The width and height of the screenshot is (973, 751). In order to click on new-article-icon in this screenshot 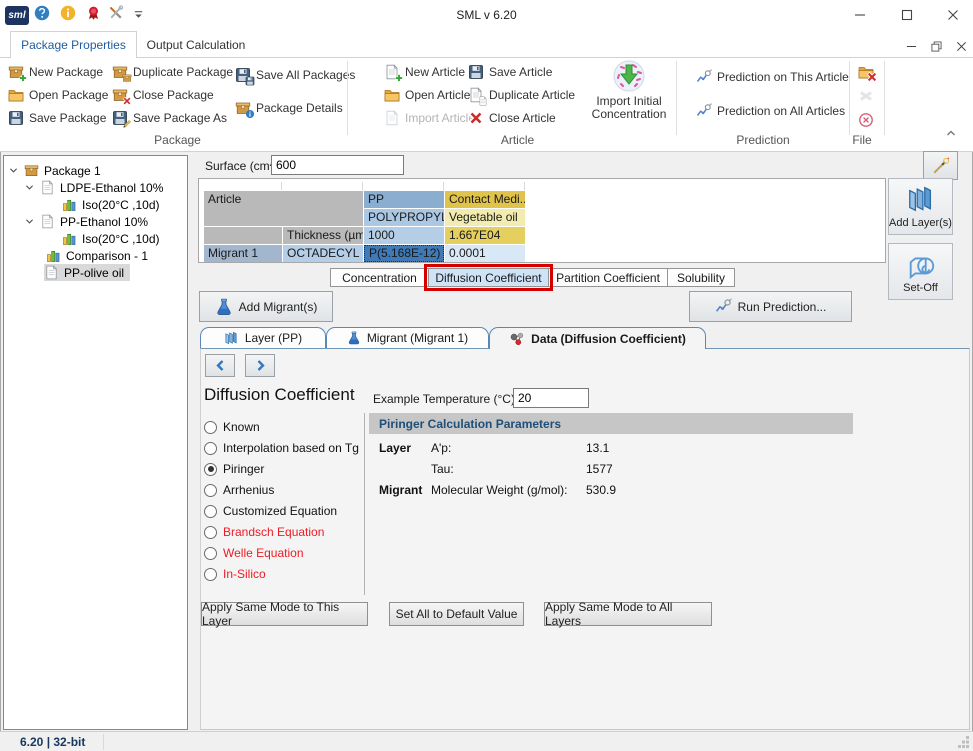, I will do `click(392, 72)`.